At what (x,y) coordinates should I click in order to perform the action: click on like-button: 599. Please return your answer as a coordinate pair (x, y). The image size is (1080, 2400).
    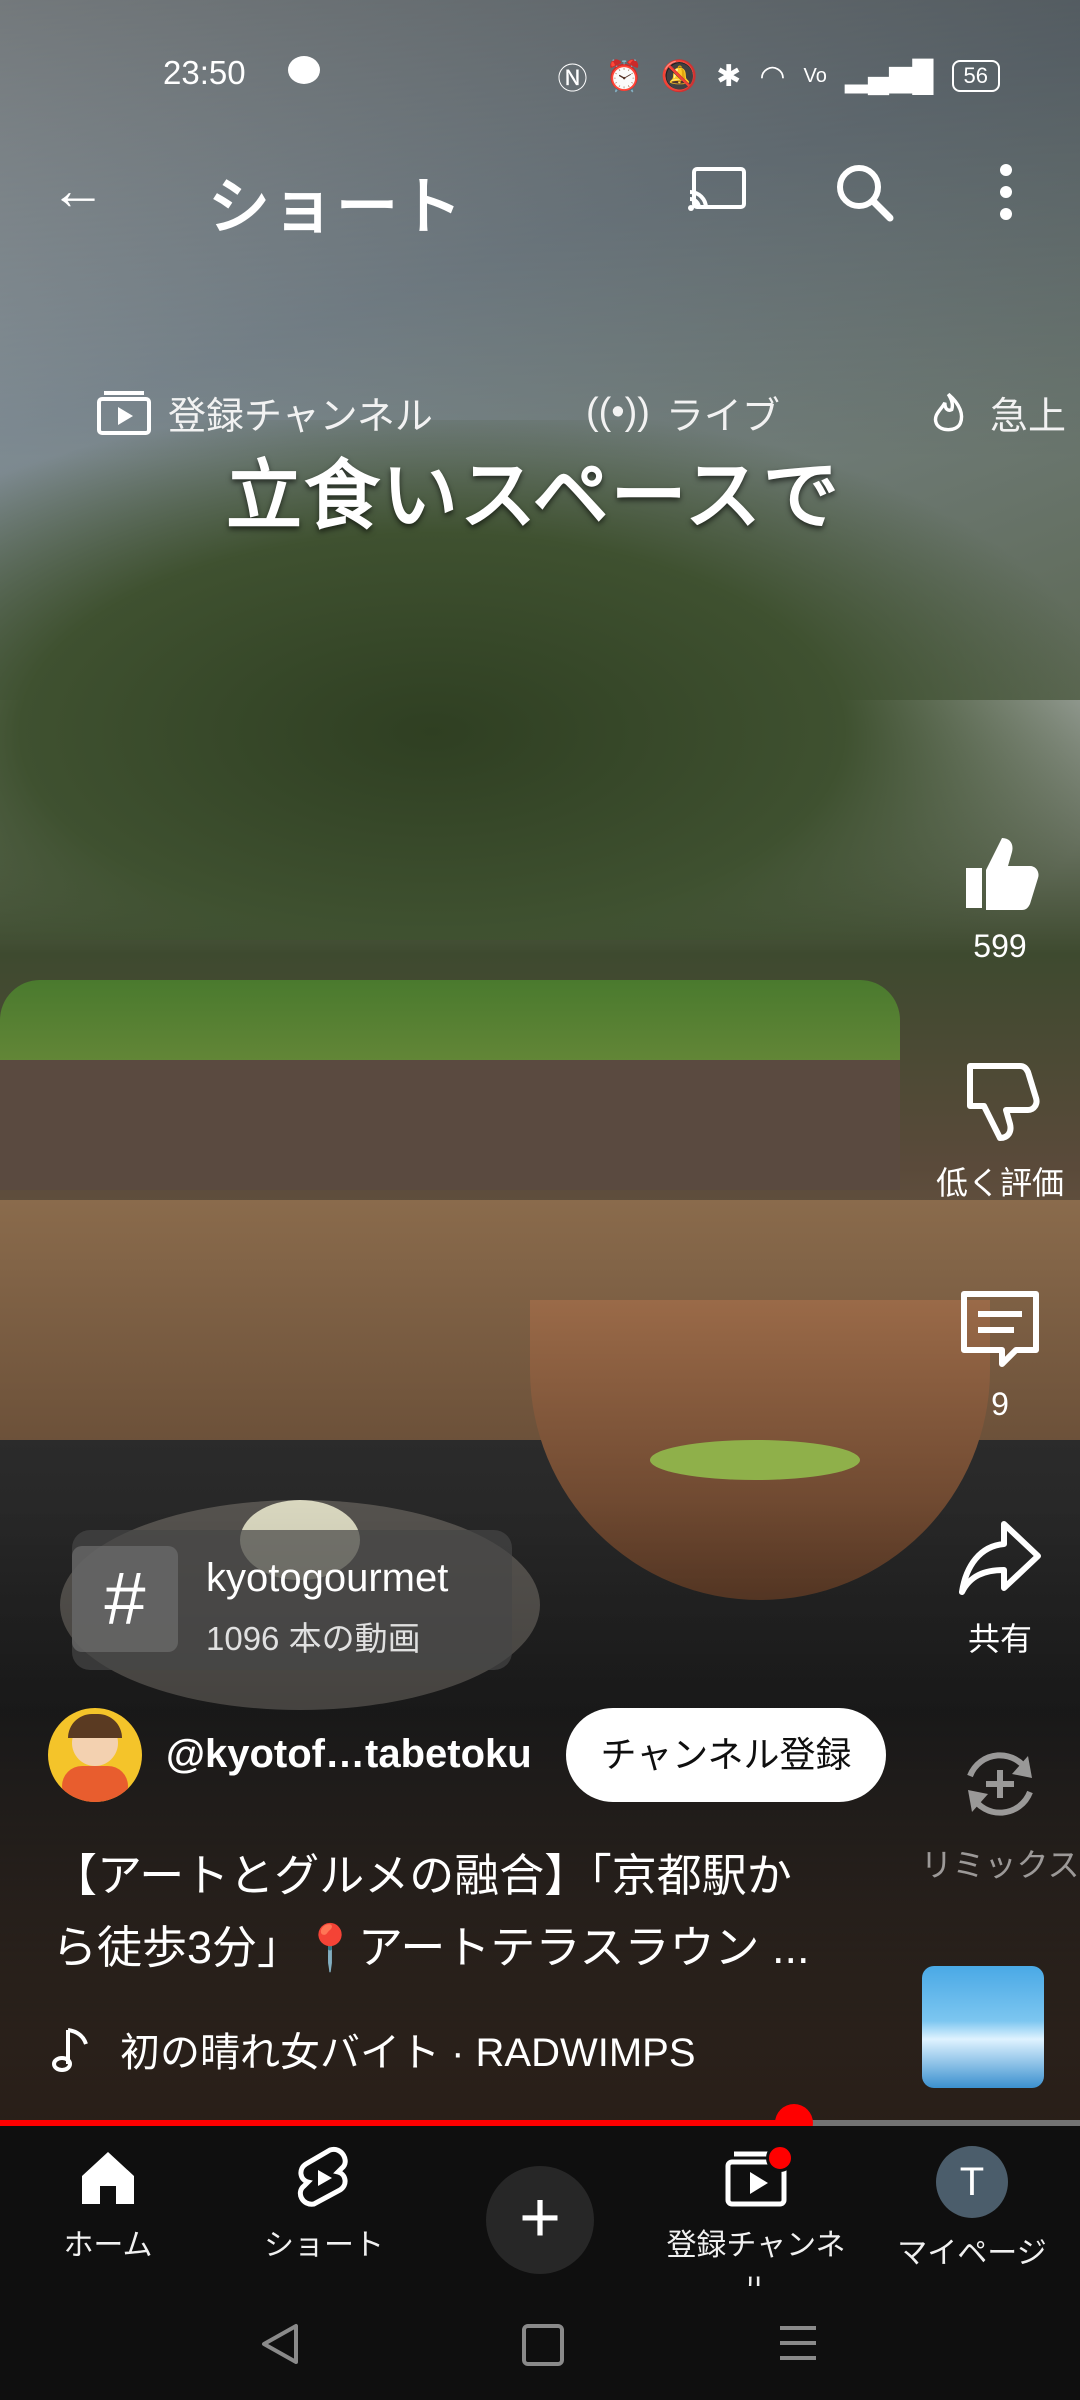
    Looking at the image, I should click on (1000, 897).